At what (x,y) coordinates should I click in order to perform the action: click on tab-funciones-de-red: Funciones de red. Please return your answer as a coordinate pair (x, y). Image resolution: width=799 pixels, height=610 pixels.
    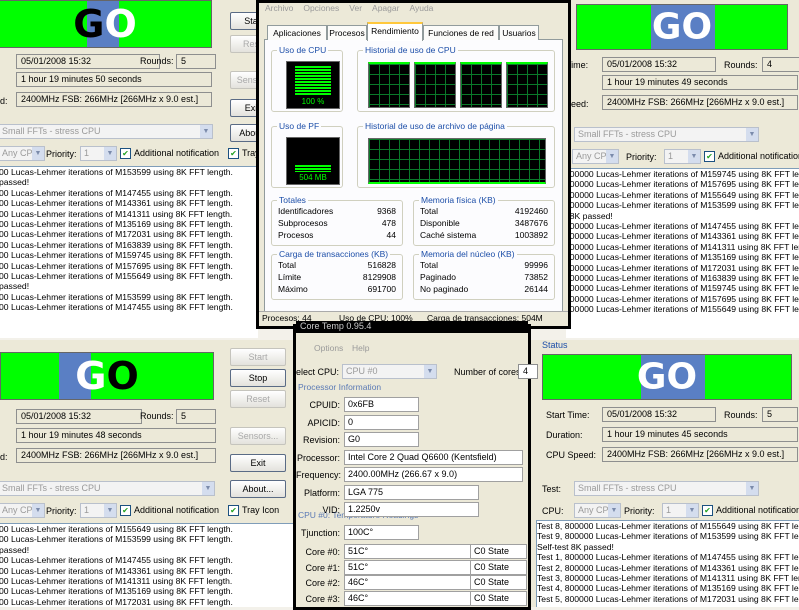
    Looking at the image, I should click on (461, 32).